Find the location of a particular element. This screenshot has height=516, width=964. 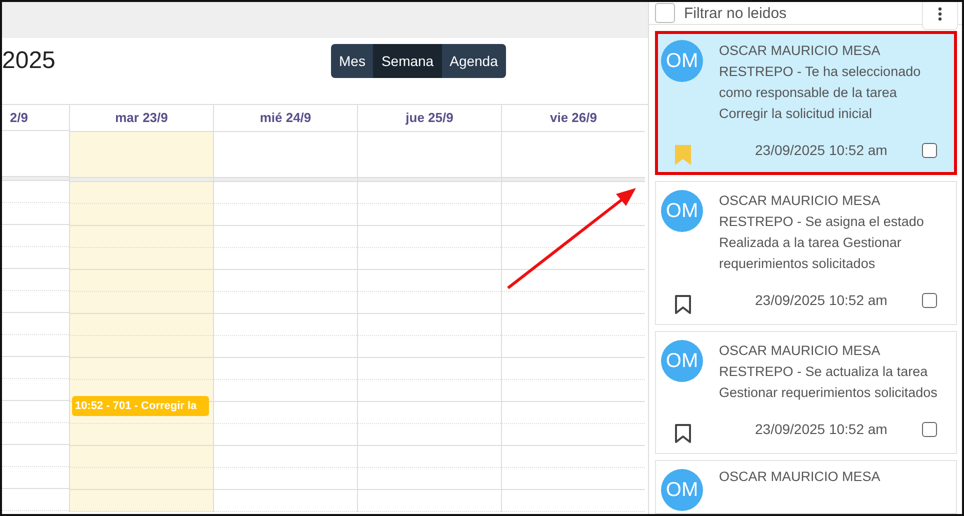

day-header: mié 24/9 is located at coordinates (285, 118).